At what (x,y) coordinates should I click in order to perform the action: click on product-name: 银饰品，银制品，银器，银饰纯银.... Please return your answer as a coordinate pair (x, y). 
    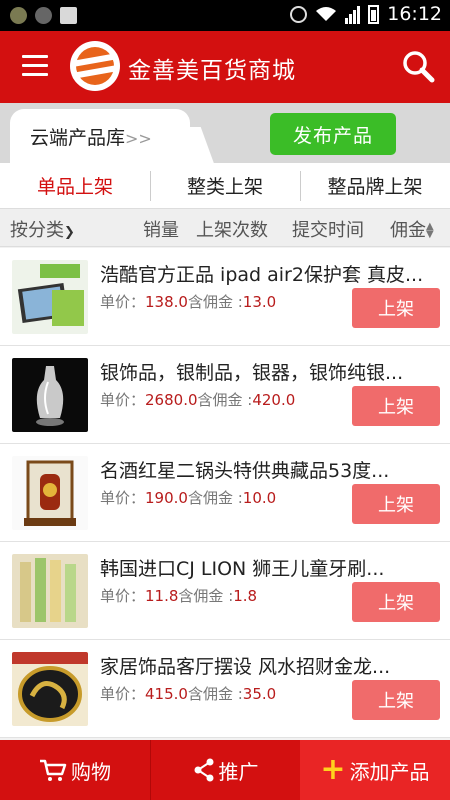
    Looking at the image, I should click on (252, 373).